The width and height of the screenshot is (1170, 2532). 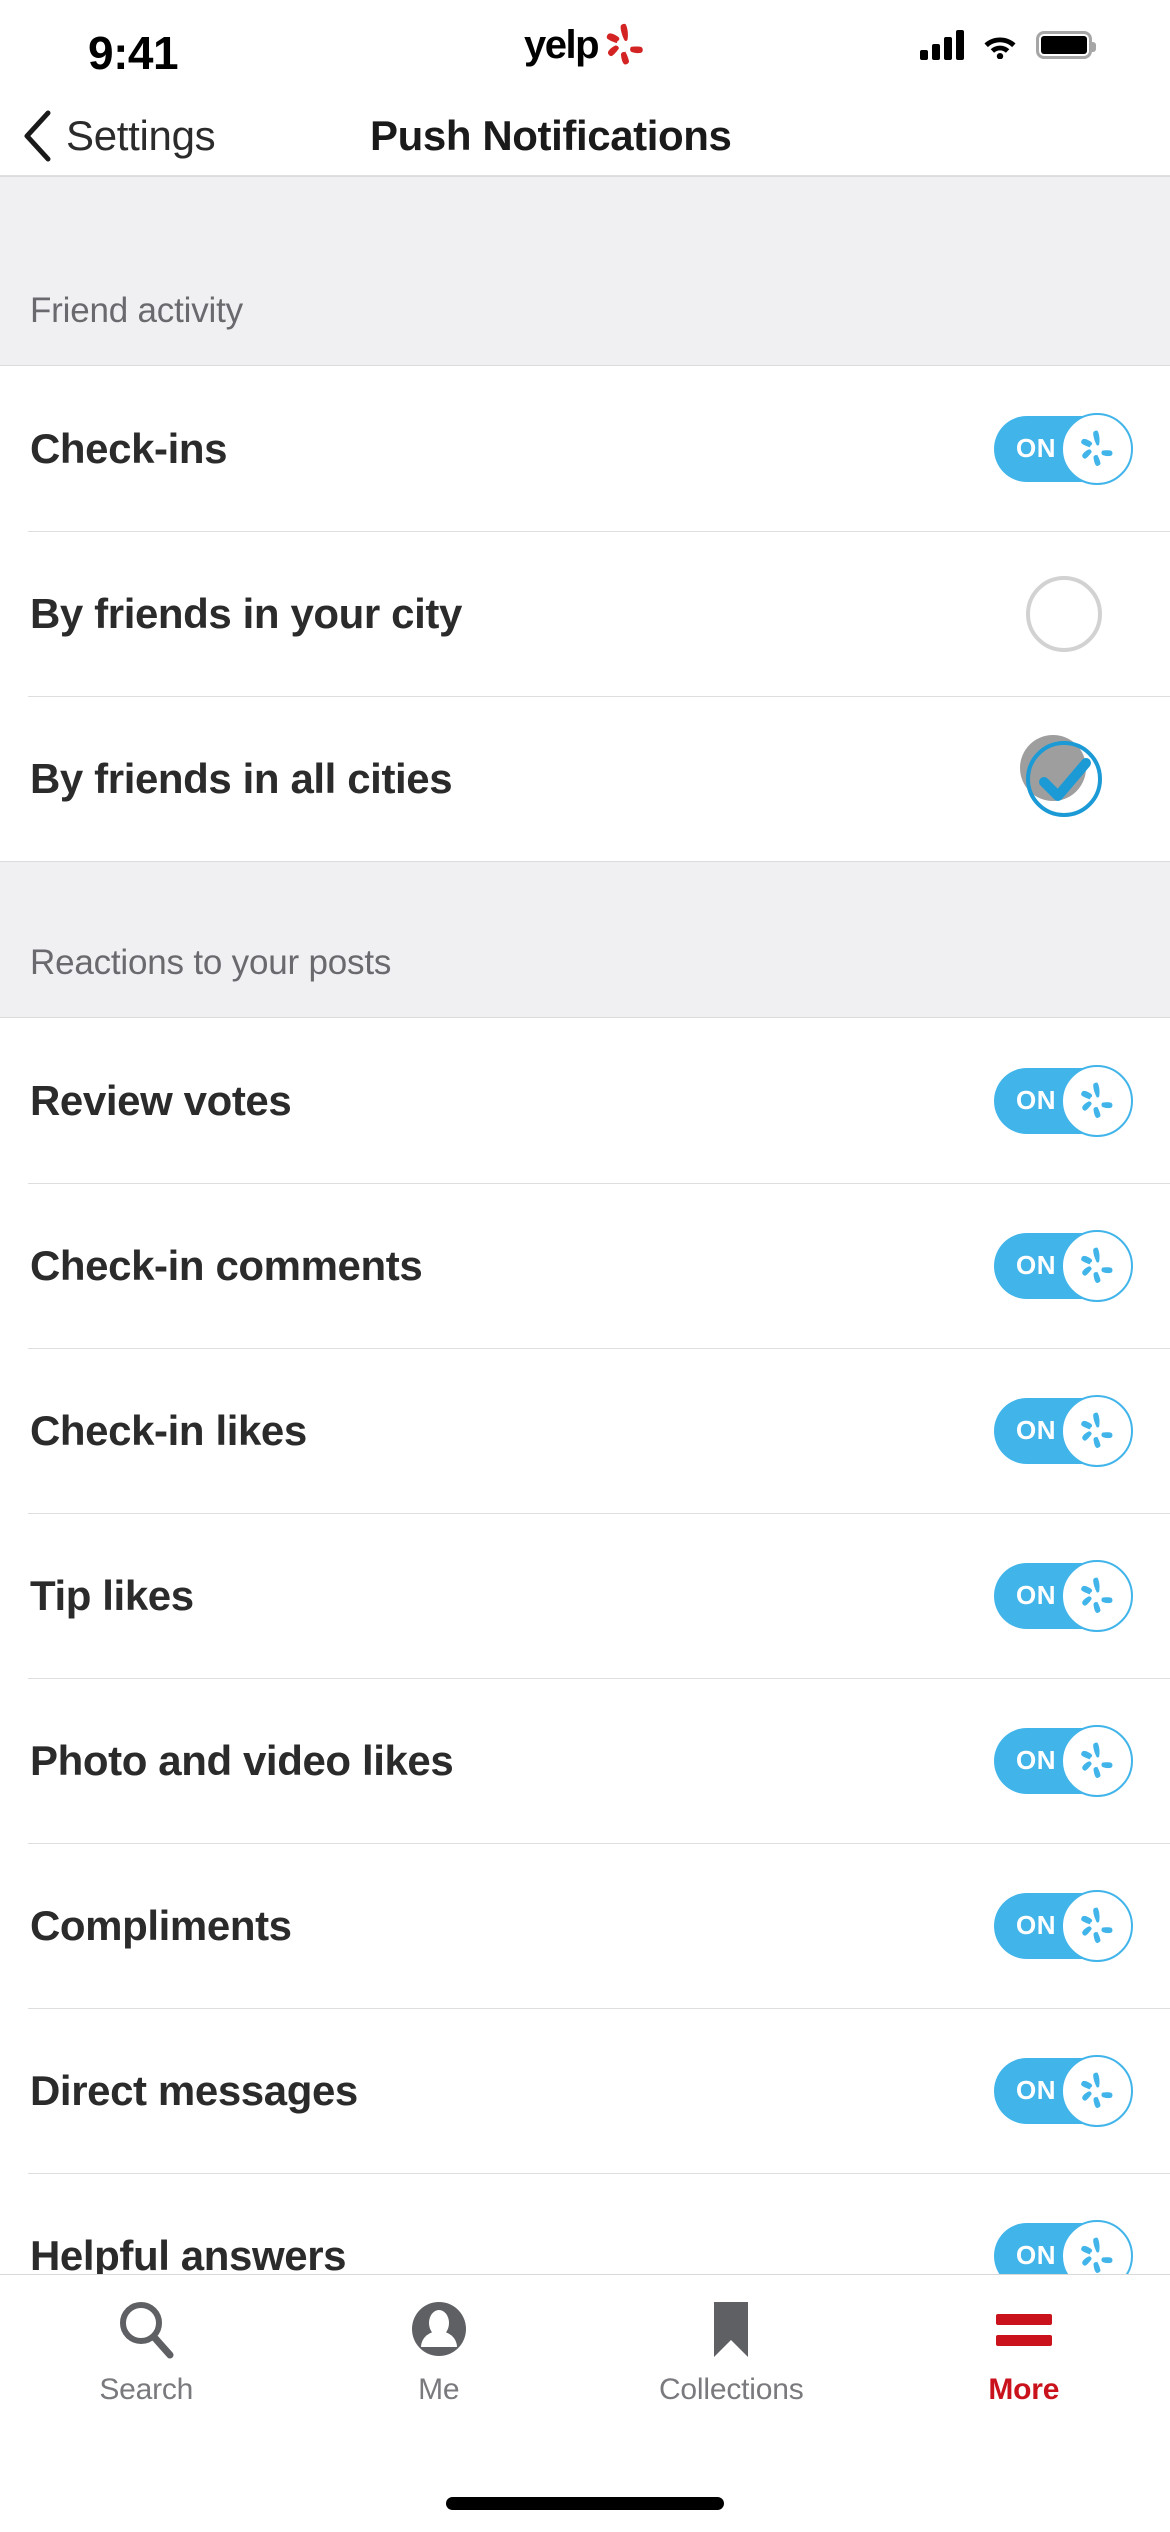 I want to click on tab-more: More, so click(x=1024, y=2352).